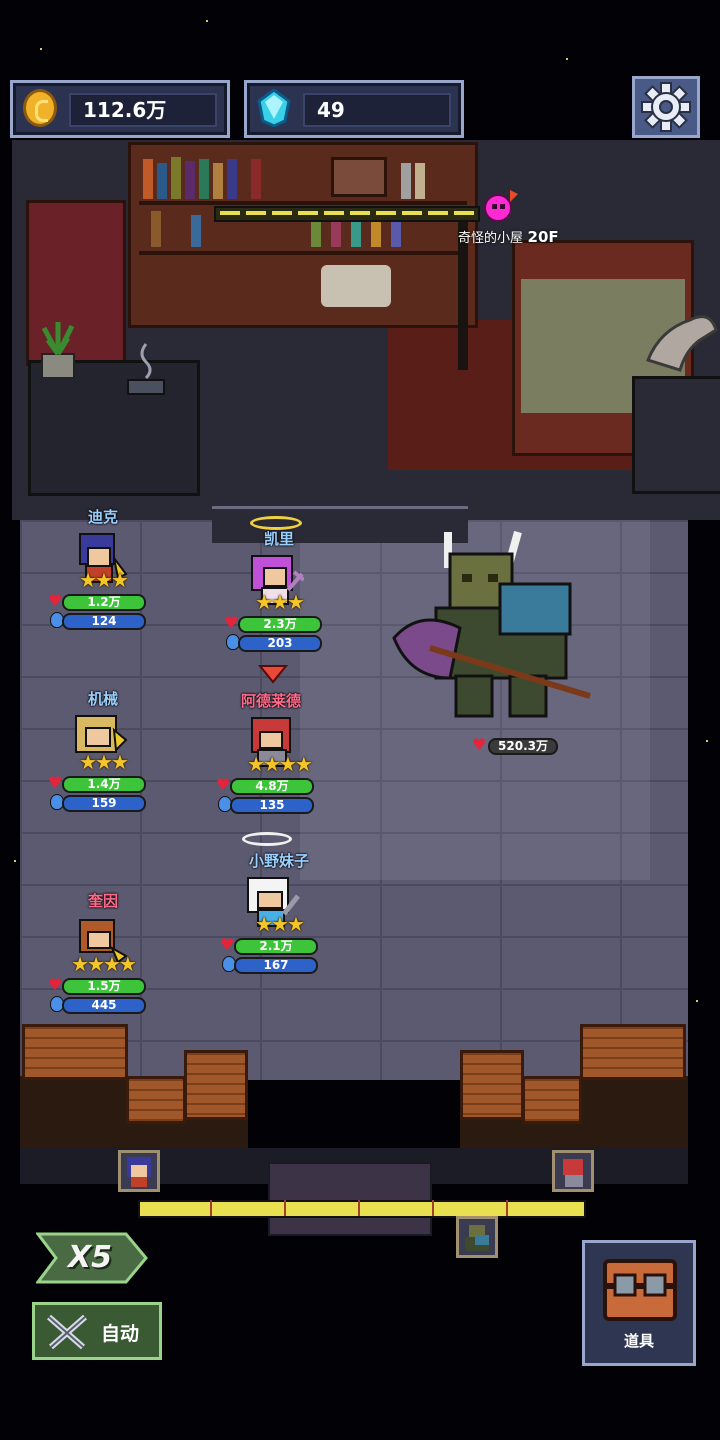 This screenshot has width=720, height=1440. What do you see at coordinates (495, 630) in the screenshot?
I see `minotaur-boss` at bounding box center [495, 630].